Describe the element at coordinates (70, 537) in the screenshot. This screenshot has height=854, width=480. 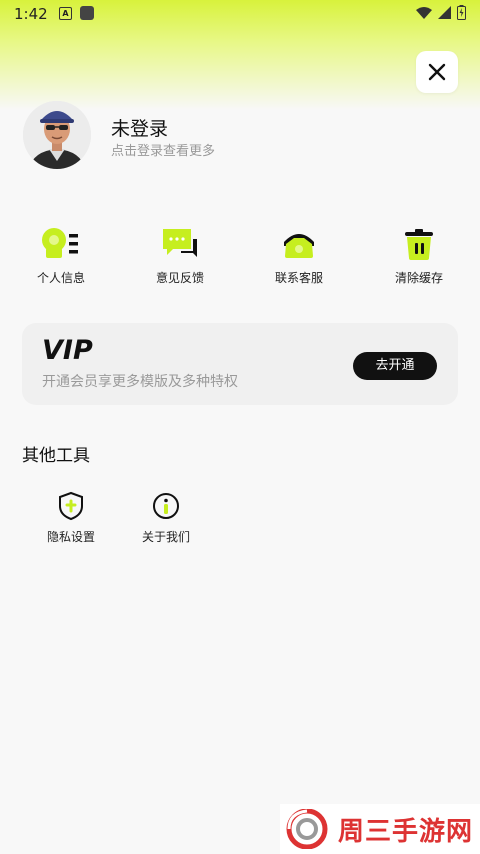
I see `privacy-settings-label: 隐私设置` at that location.